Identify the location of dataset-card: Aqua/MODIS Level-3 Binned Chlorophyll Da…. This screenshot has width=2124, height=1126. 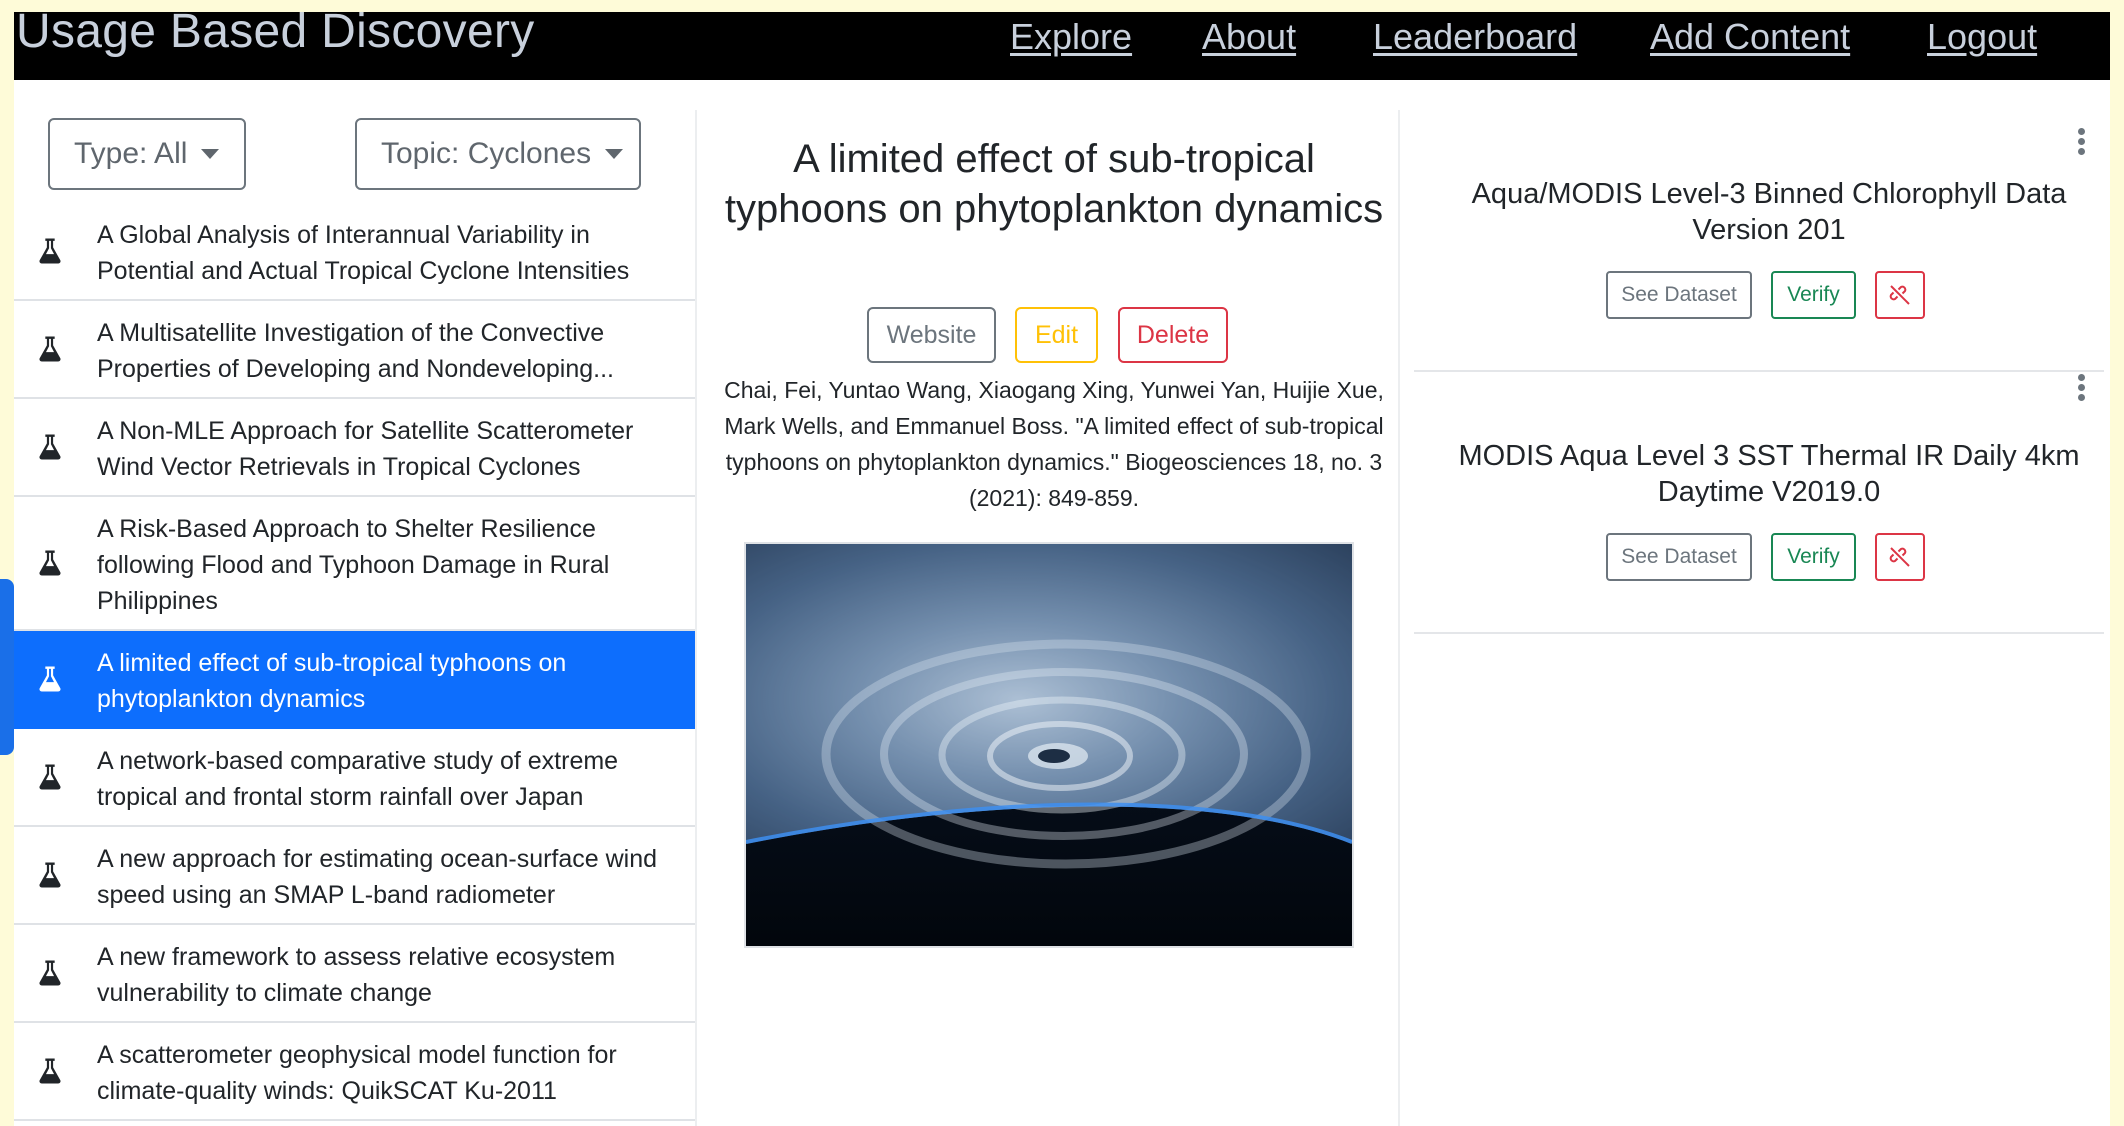
(1759, 241).